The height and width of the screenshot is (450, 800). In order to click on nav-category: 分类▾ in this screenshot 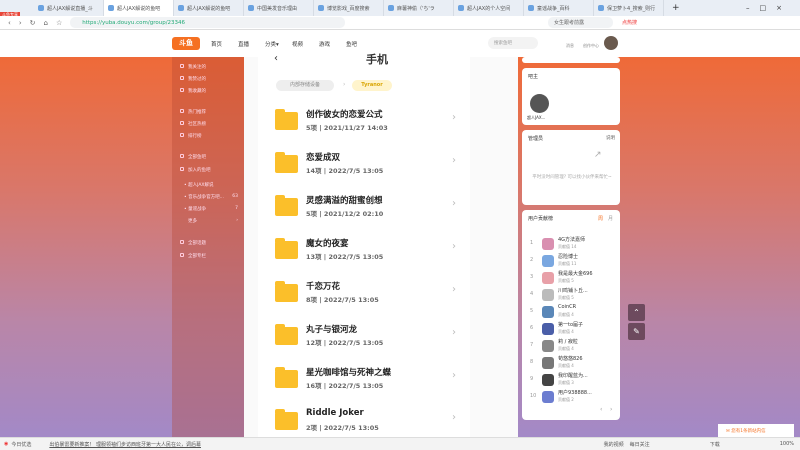, I will do `click(272, 44)`.